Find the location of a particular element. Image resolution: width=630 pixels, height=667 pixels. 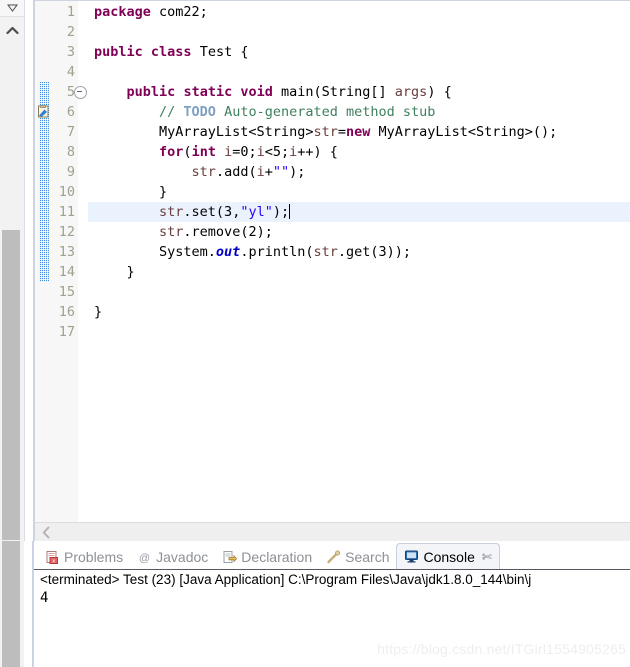

chevron-up-glyph is located at coordinates (12, 30).